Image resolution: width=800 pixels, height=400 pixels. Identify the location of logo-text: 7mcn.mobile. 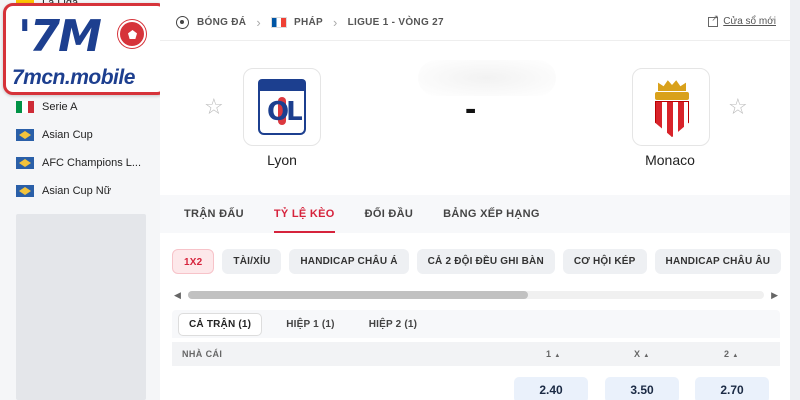
(73, 77).